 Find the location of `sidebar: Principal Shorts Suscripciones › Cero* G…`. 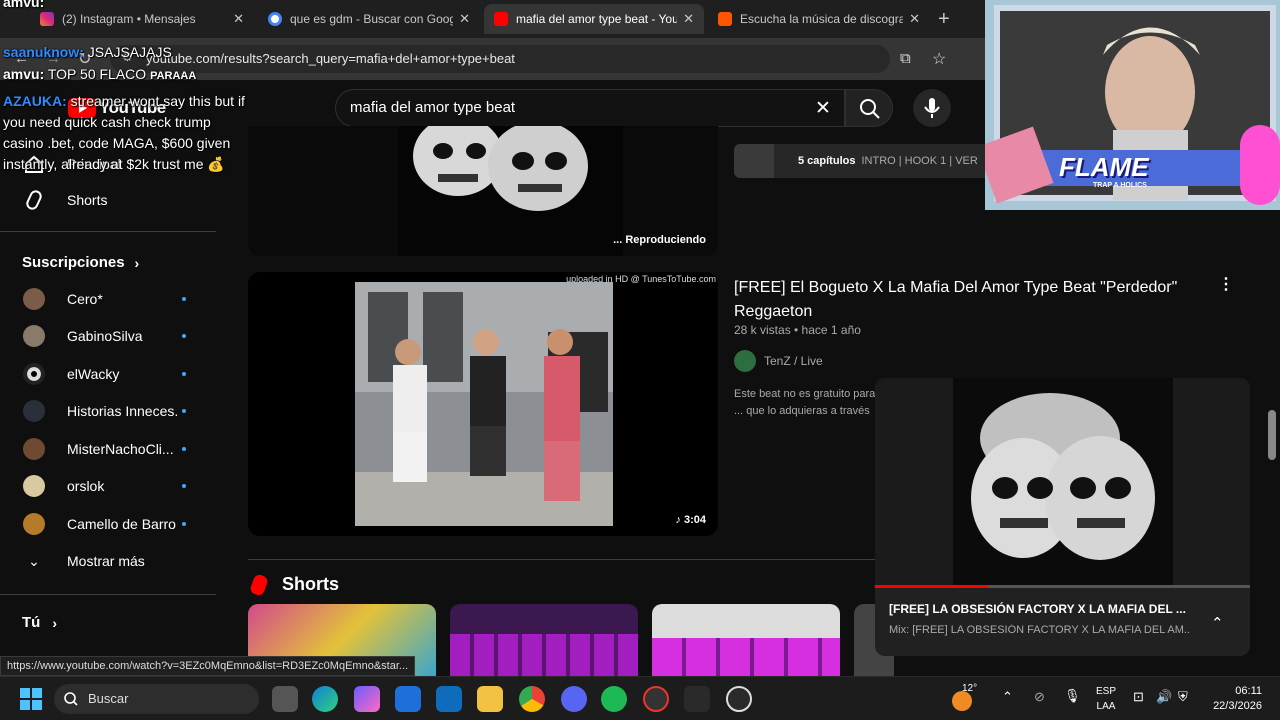

sidebar: Principal Shorts Suscripciones › Cero* G… is located at coordinates (116, 406).